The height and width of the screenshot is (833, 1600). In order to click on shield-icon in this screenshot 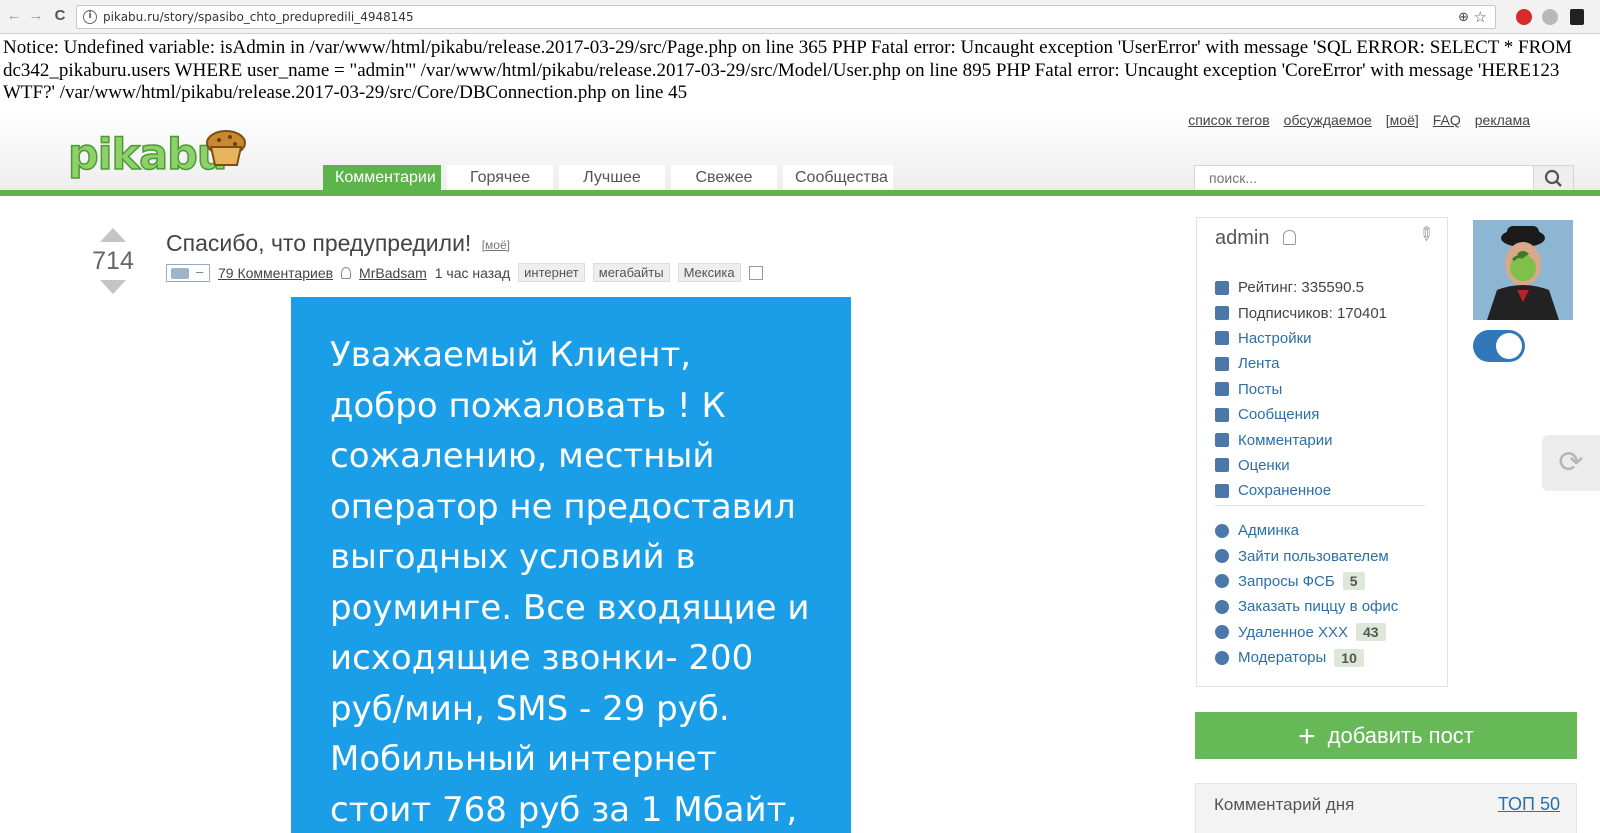, I will do `click(1222, 530)`.